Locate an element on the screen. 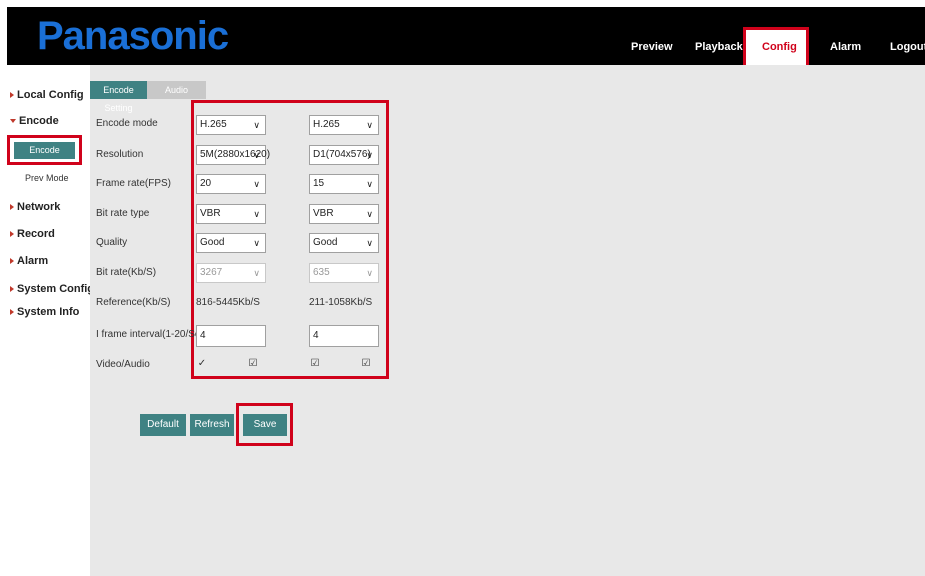 The width and height of the screenshot is (925, 576). audio-checkbox-2: ☑ is located at coordinates (366, 364).